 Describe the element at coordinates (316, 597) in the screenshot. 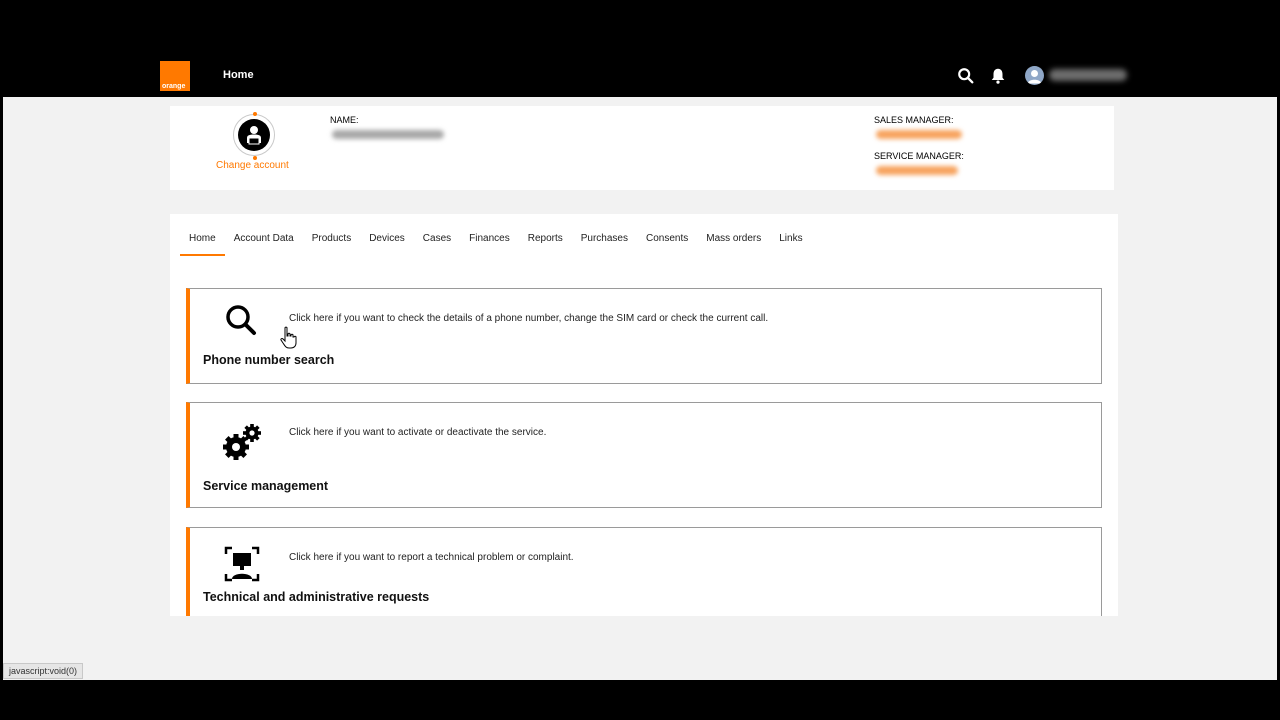

I see `technical-requests-title: Technical and administrative requests` at that location.